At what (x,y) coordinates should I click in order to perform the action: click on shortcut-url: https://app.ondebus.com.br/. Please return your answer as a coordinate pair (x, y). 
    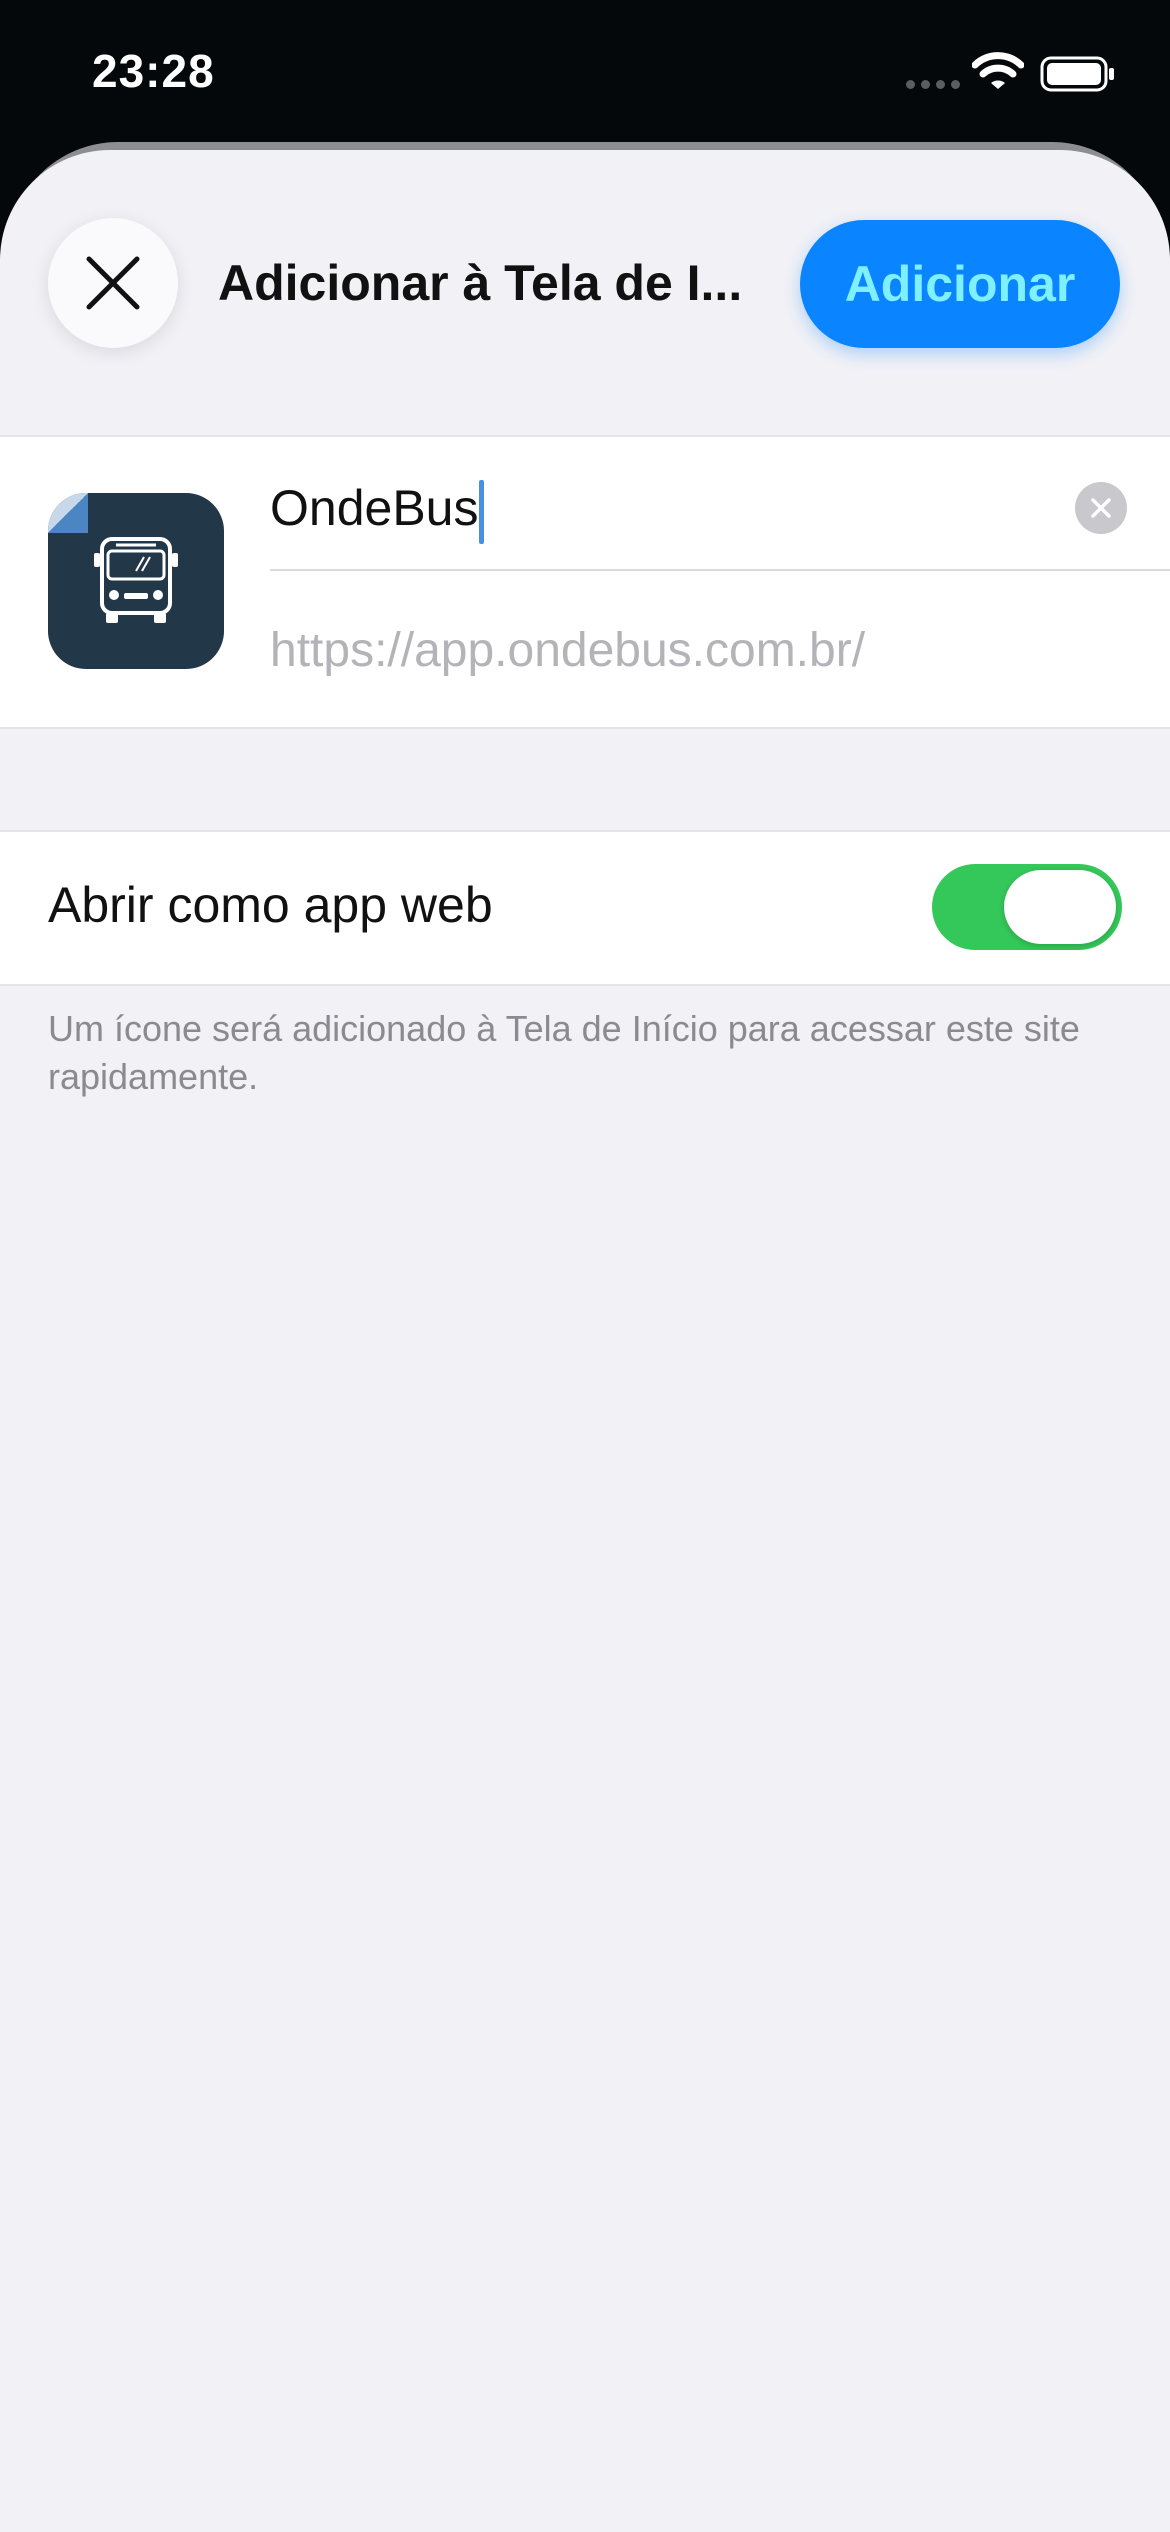
    Looking at the image, I should click on (568, 650).